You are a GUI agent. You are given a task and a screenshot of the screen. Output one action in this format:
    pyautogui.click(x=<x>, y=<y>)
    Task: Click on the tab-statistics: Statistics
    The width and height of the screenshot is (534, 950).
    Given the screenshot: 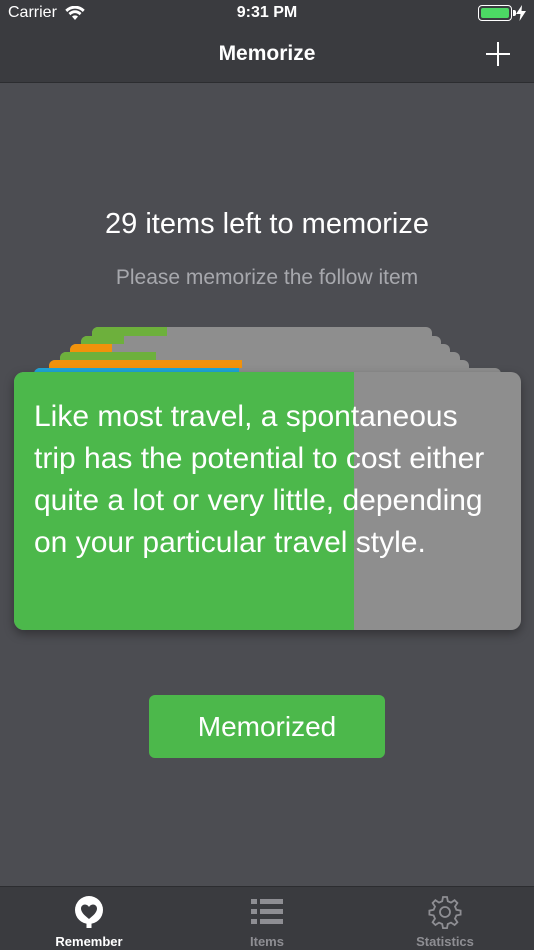 What is the action you would take?
    pyautogui.click(x=445, y=918)
    